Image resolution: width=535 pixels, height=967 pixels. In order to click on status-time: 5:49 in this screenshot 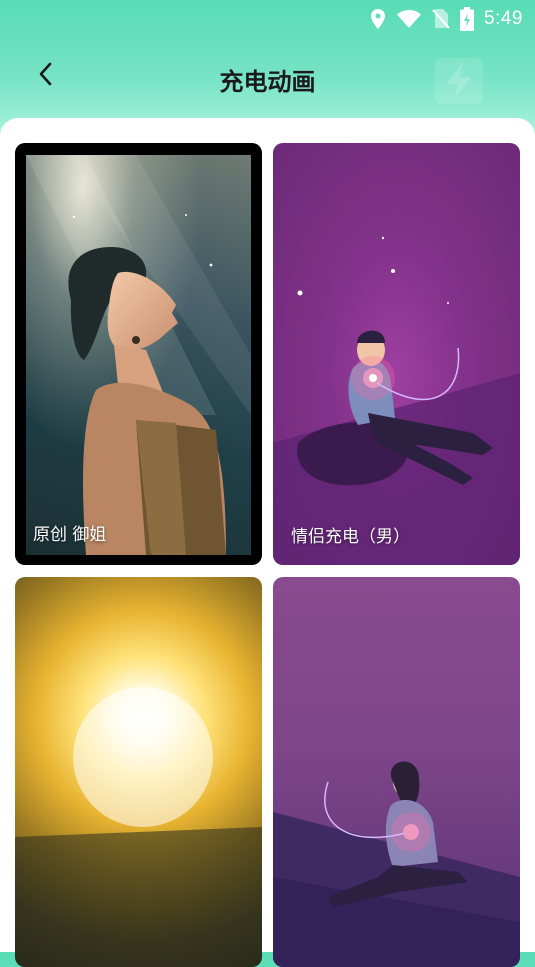, I will do `click(503, 18)`.